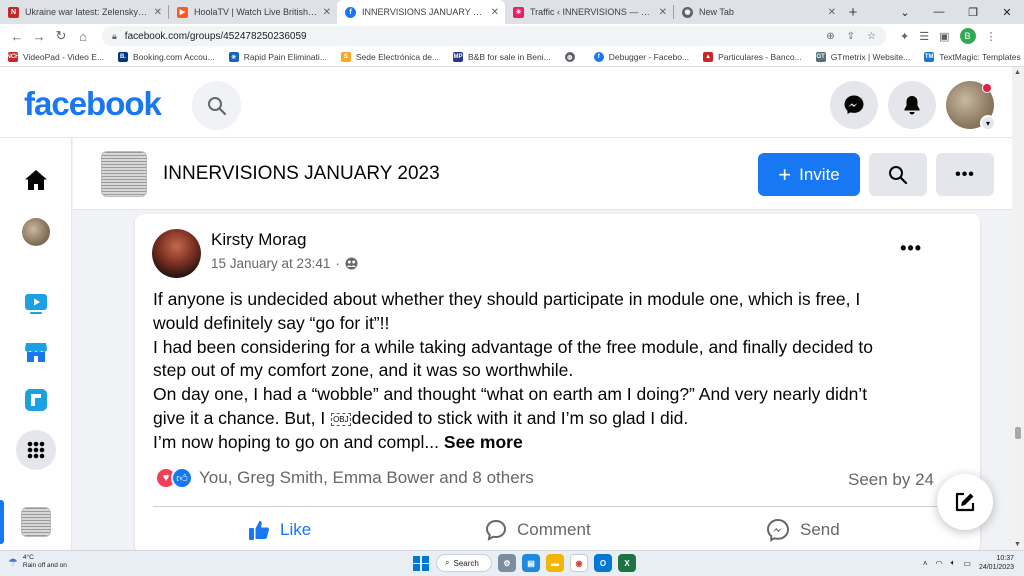 The width and height of the screenshot is (1024, 576). What do you see at coordinates (253, 12) in the screenshot?
I see `browser-tab: ▶ HoolaTV | Watch Live British TV & ✕` at bounding box center [253, 12].